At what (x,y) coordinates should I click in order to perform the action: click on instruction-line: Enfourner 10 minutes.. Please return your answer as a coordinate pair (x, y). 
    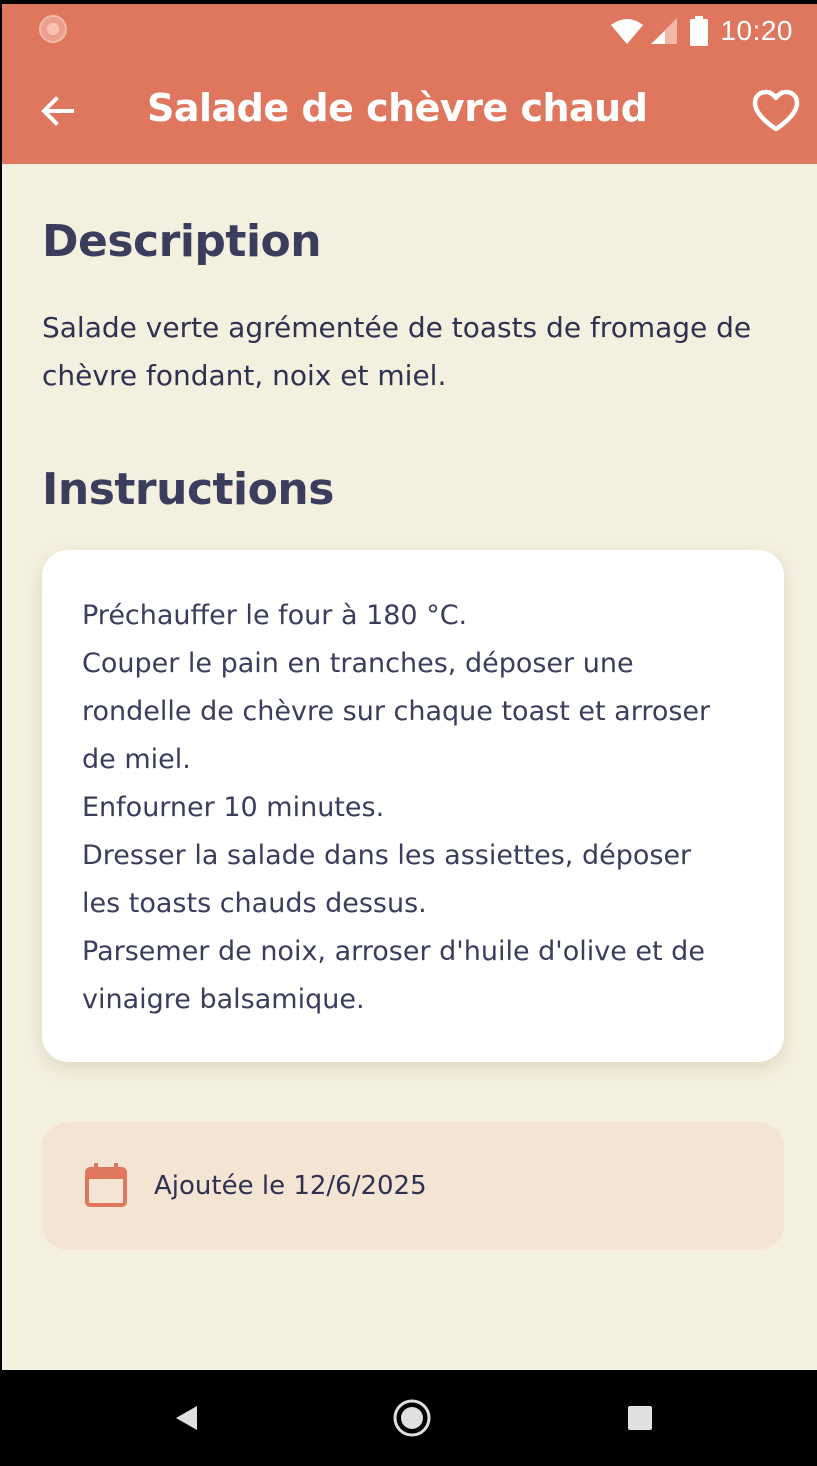
    Looking at the image, I should click on (233, 807).